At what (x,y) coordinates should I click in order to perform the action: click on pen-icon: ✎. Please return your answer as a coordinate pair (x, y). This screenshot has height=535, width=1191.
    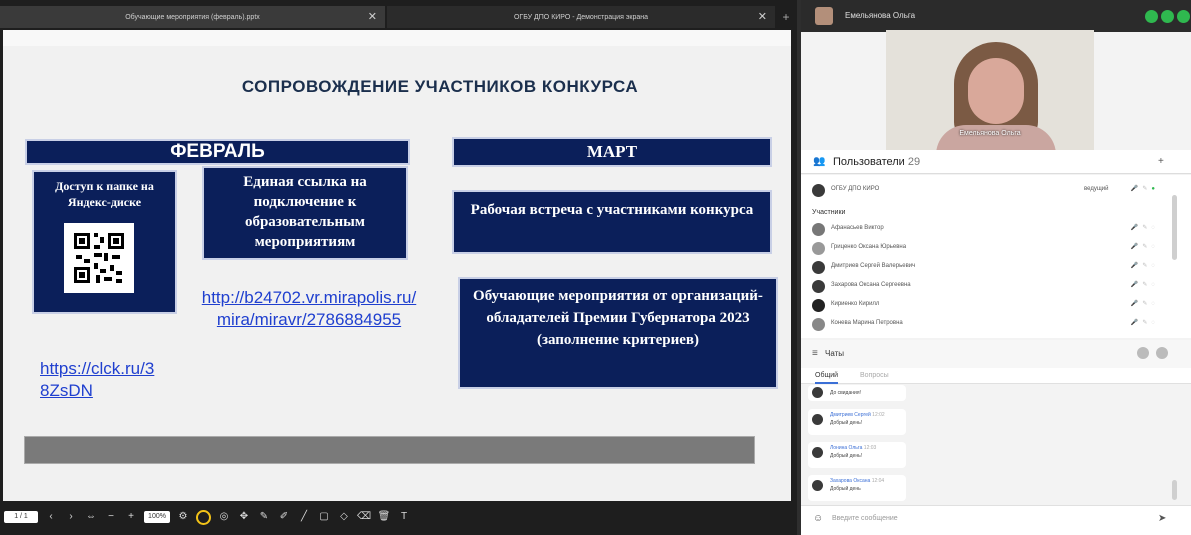
    Looking at the image, I should click on (264, 517).